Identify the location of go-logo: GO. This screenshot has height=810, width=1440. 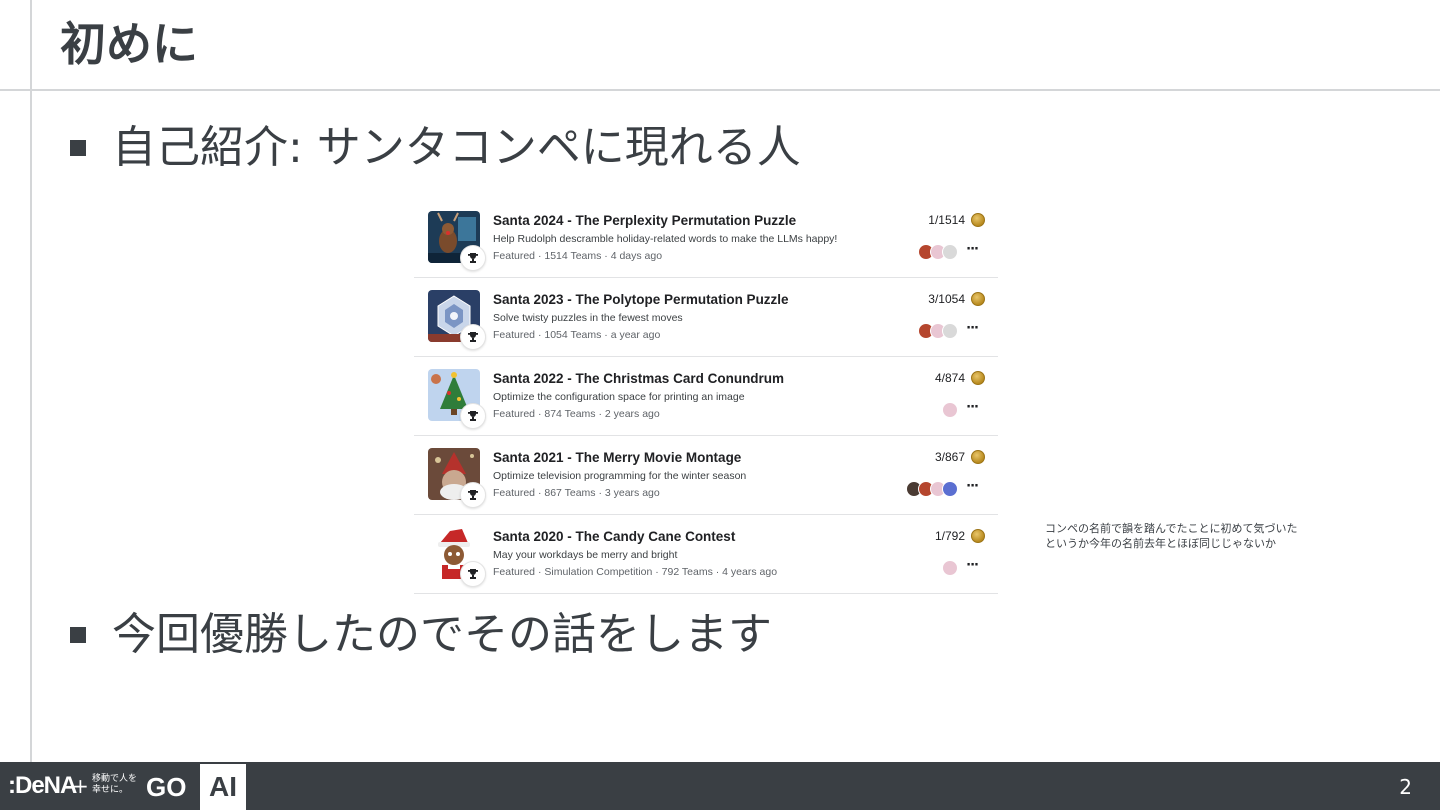
(166, 787).